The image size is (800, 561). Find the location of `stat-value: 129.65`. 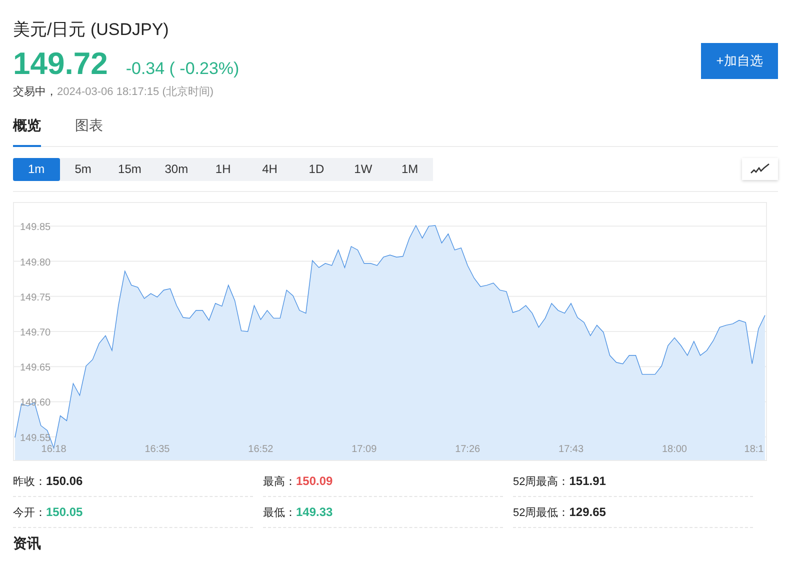

stat-value: 129.65 is located at coordinates (587, 512).